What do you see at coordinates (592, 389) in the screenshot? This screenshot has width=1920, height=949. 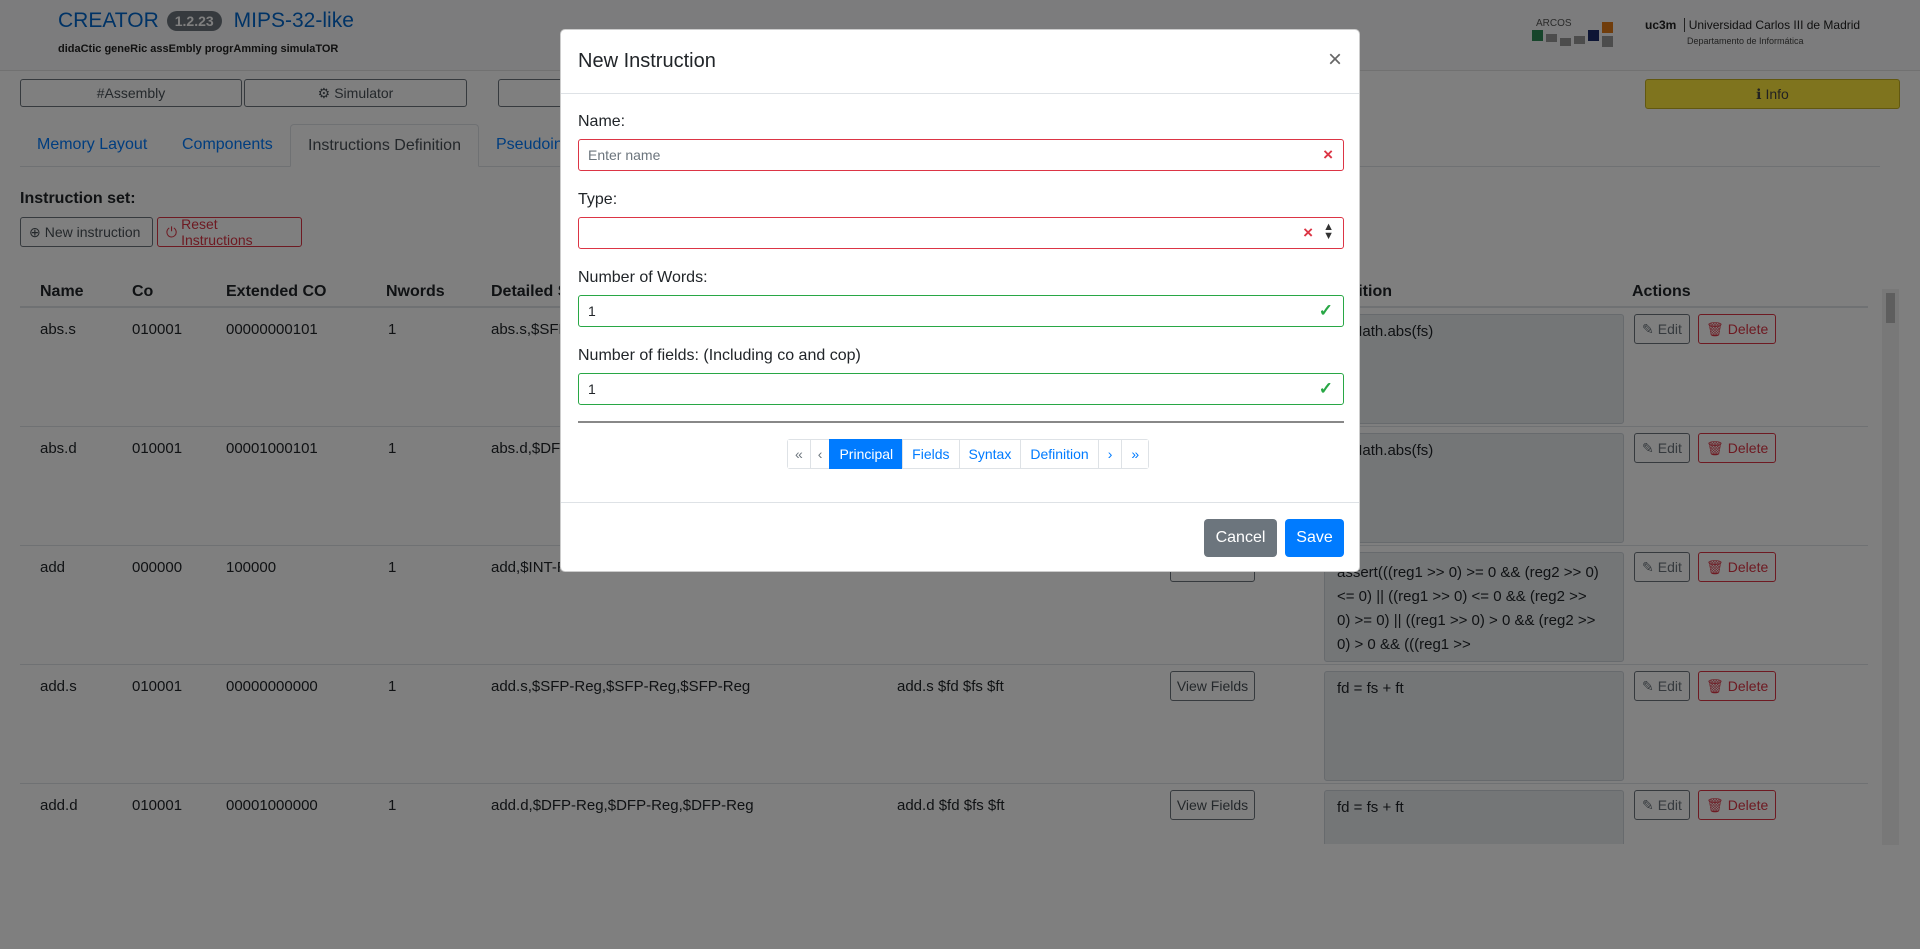 I see `nfields-value: 1` at bounding box center [592, 389].